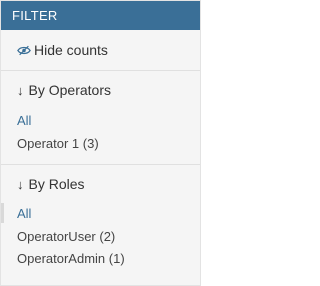 The width and height of the screenshot is (320, 286). What do you see at coordinates (24, 120) in the screenshot?
I see `operators-all-link: All` at bounding box center [24, 120].